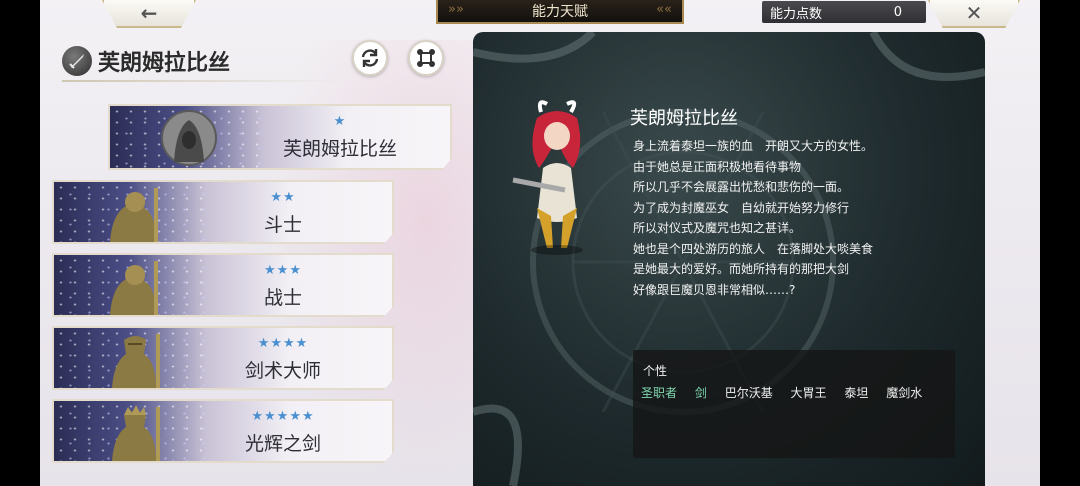 Image resolution: width=1080 pixels, height=486 pixels. I want to click on trait-tag: 大胃王, so click(808, 393).